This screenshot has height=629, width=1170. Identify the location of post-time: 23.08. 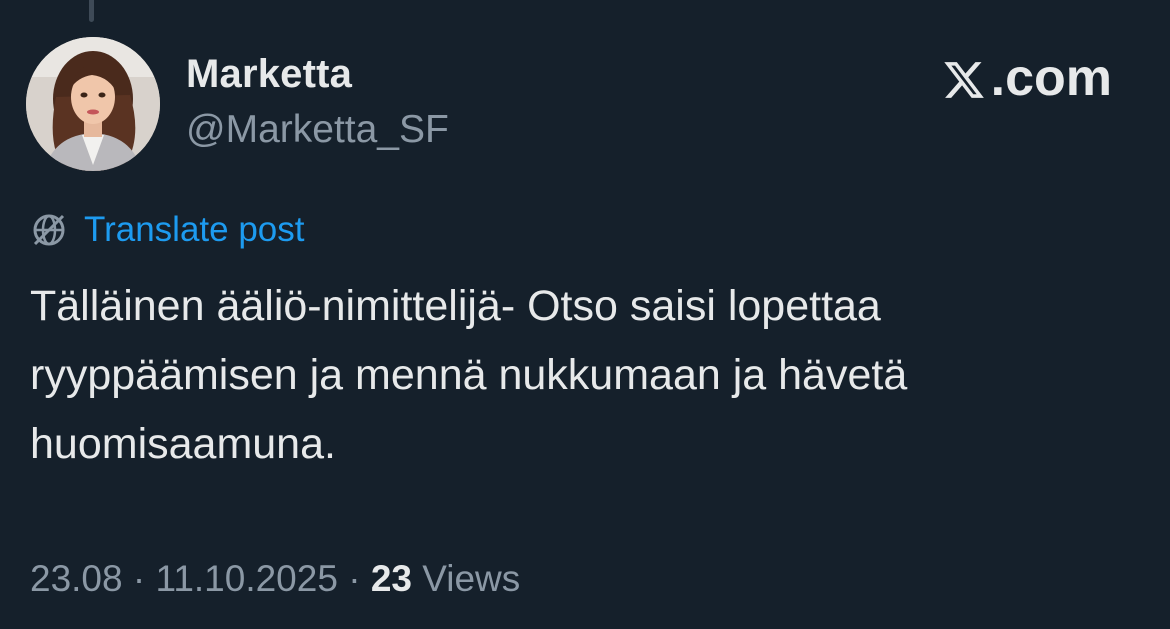
(76, 579).